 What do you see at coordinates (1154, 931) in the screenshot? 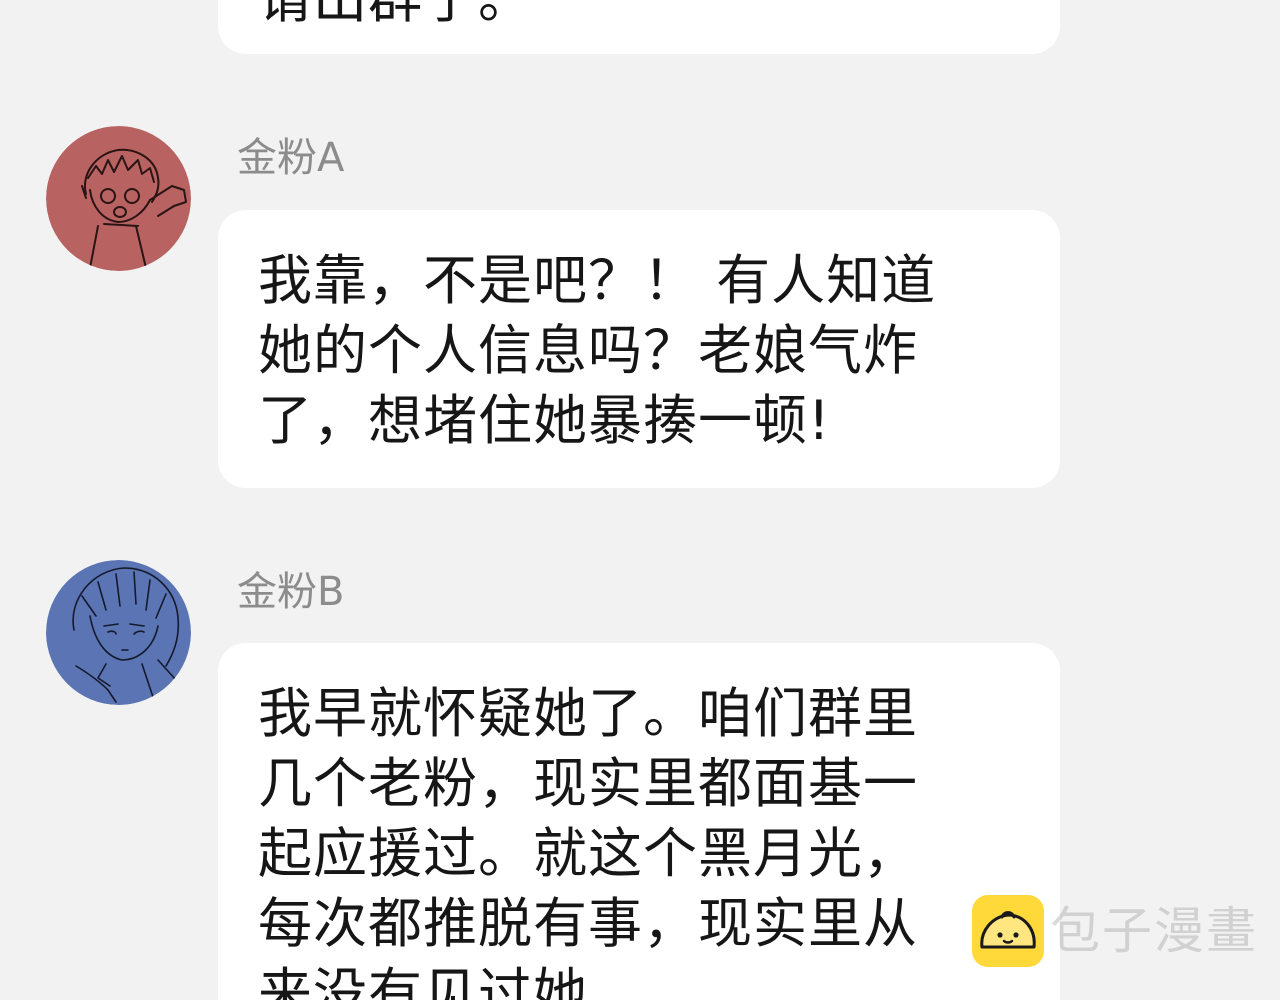
I see `watermark-text: 包子漫畫` at bounding box center [1154, 931].